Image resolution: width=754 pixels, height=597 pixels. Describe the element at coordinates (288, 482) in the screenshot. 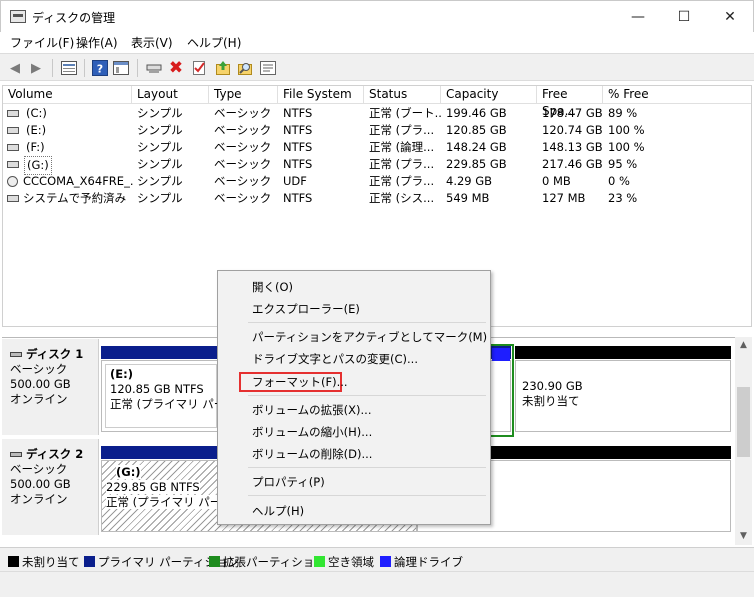

I see `menu-item-properties: プロパティ(P)` at that location.